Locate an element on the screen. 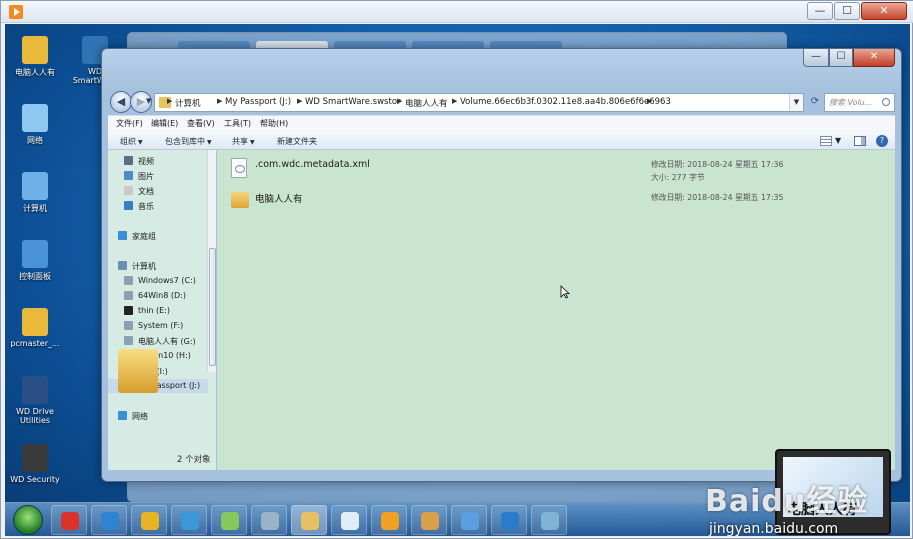 Image resolution: width=913 pixels, height=539 pixels. paint-icon is located at coordinates (430, 521).